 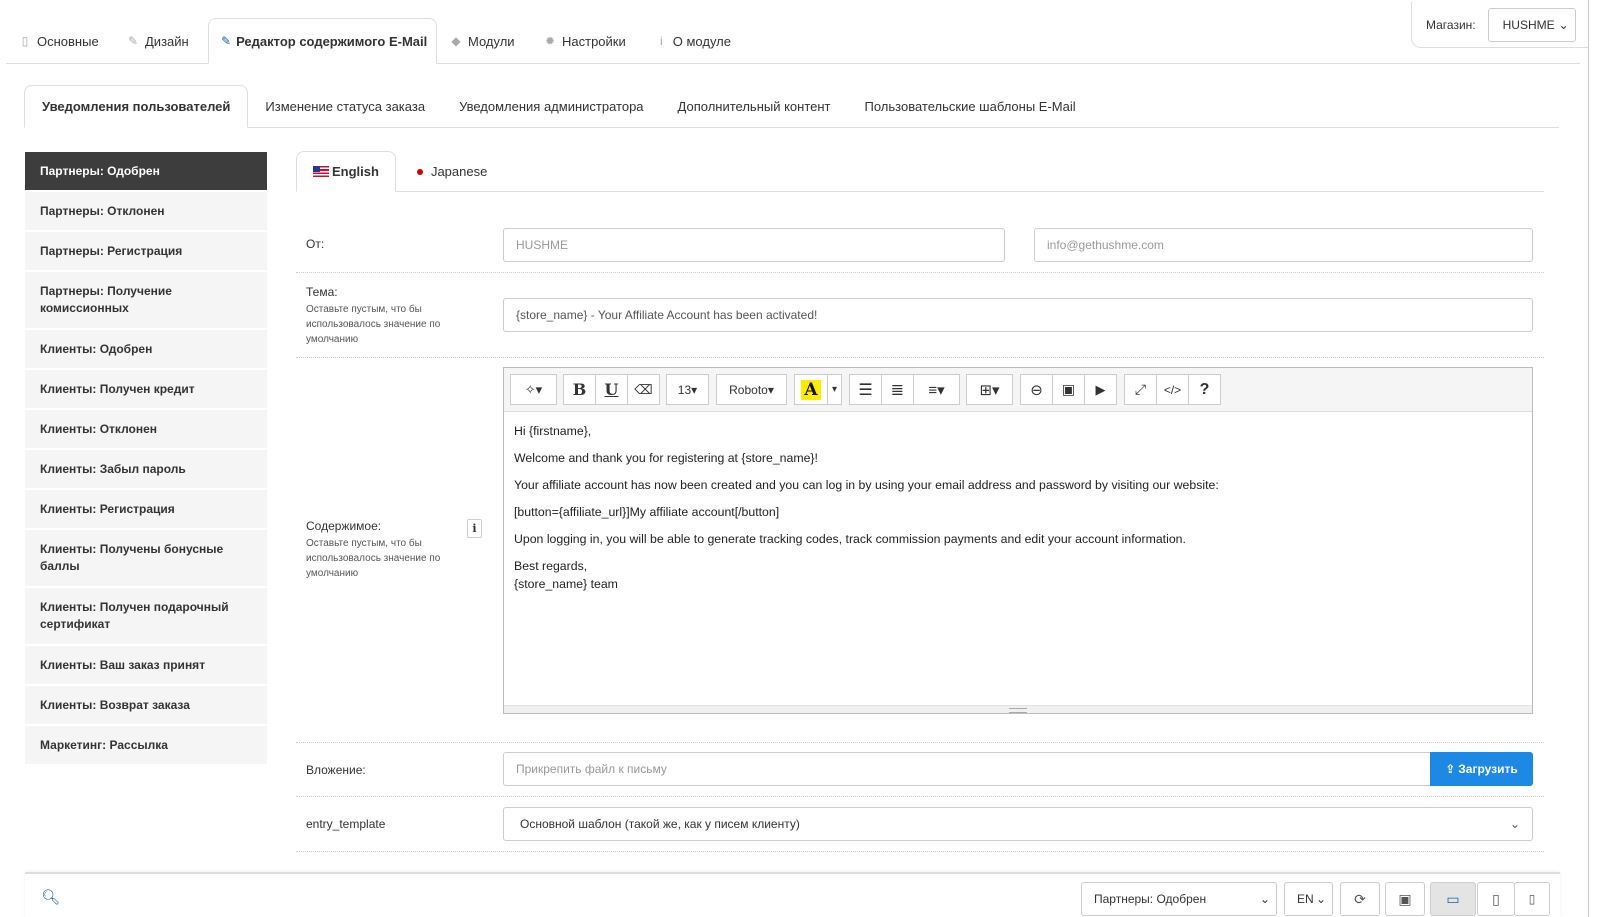 What do you see at coordinates (1360, 899) in the screenshot?
I see `refresh-icon: ⟳` at bounding box center [1360, 899].